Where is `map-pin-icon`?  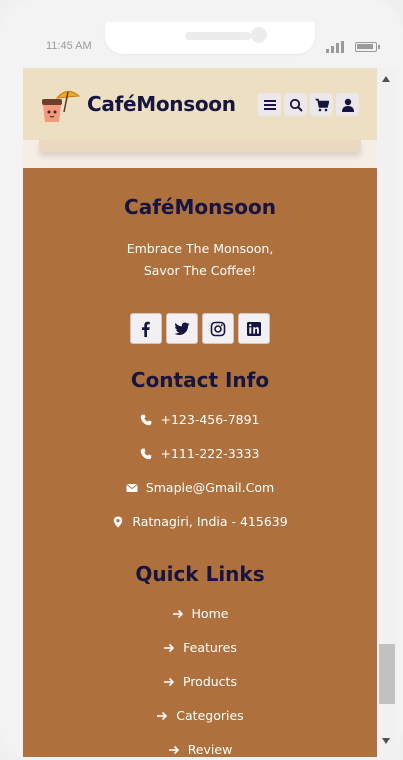
map-pin-icon is located at coordinates (118, 521).